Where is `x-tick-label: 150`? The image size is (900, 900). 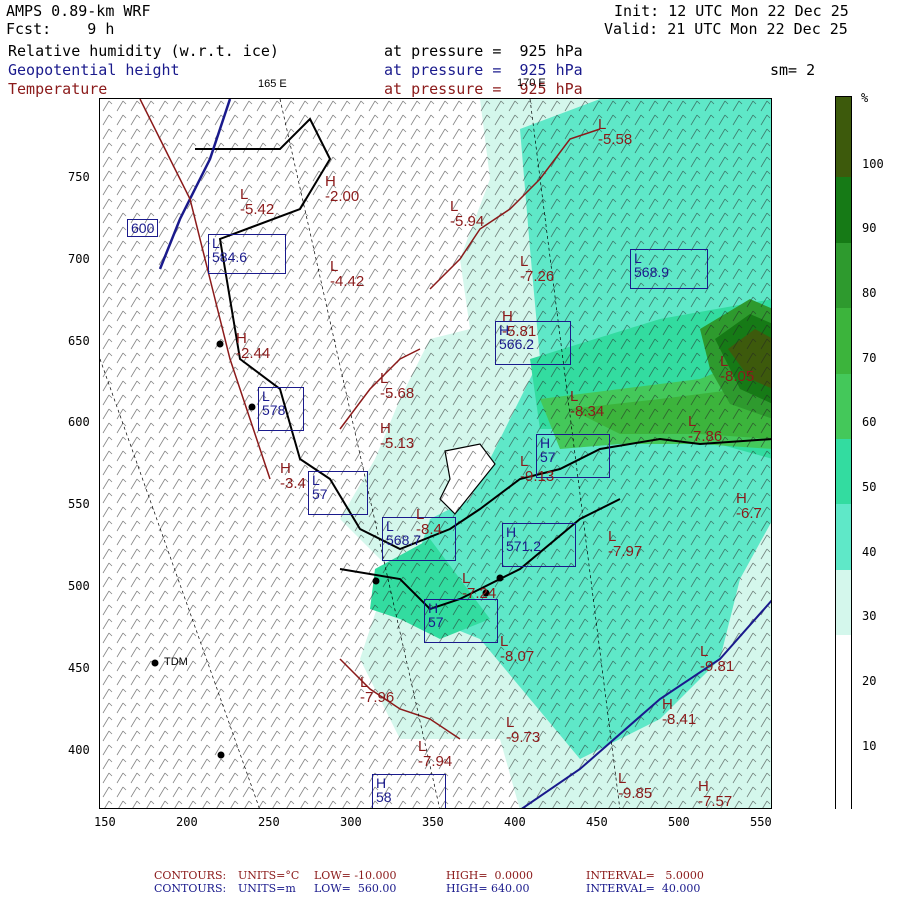
x-tick-label: 150 is located at coordinates (105, 822).